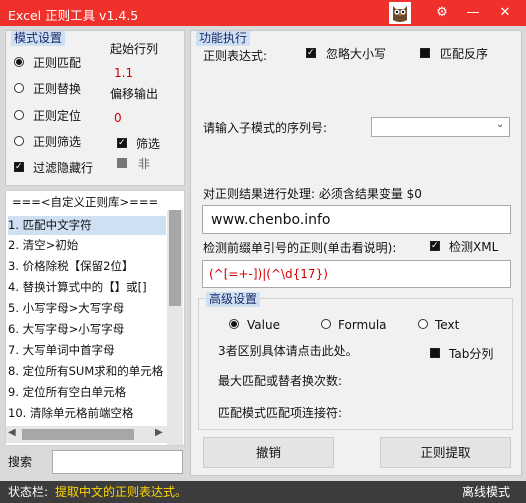 The image size is (526, 503). I want to click on start-row-value: 1.1, so click(123, 73).